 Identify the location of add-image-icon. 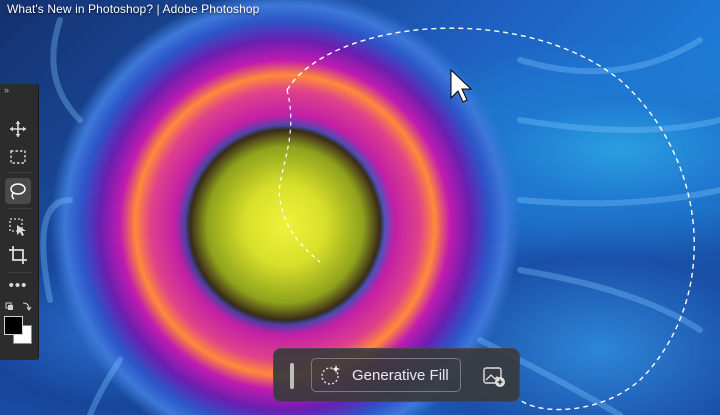
(494, 376).